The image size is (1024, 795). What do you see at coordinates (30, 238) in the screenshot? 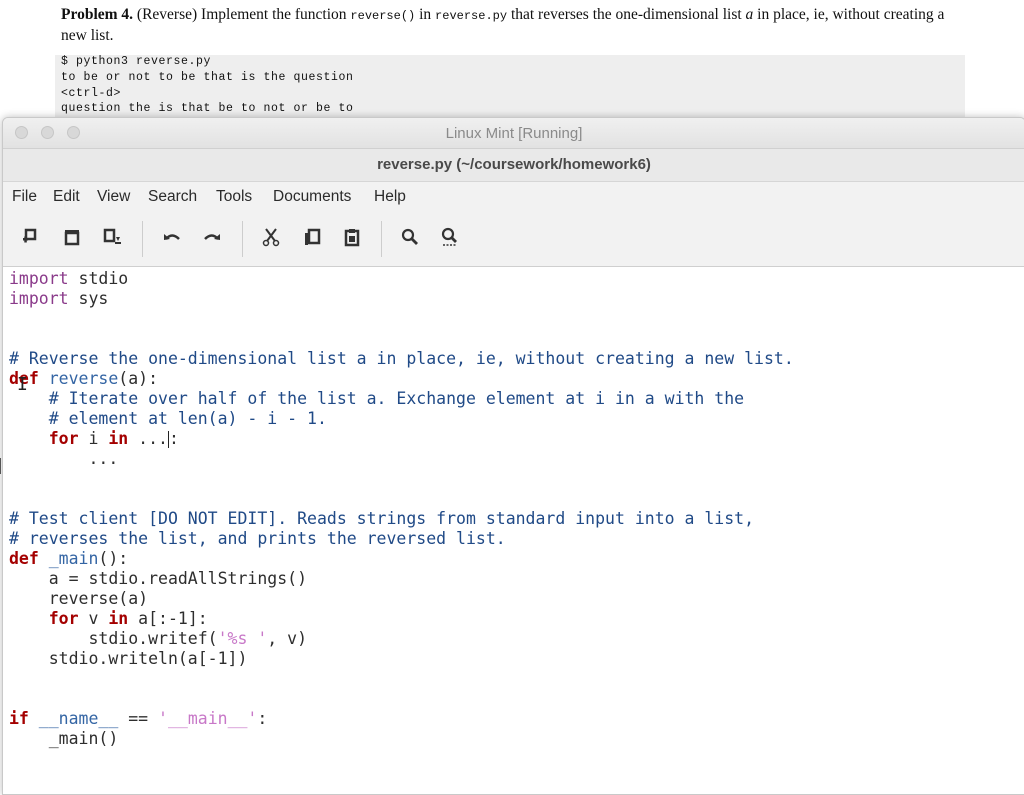
I see `new-document-icon` at bounding box center [30, 238].